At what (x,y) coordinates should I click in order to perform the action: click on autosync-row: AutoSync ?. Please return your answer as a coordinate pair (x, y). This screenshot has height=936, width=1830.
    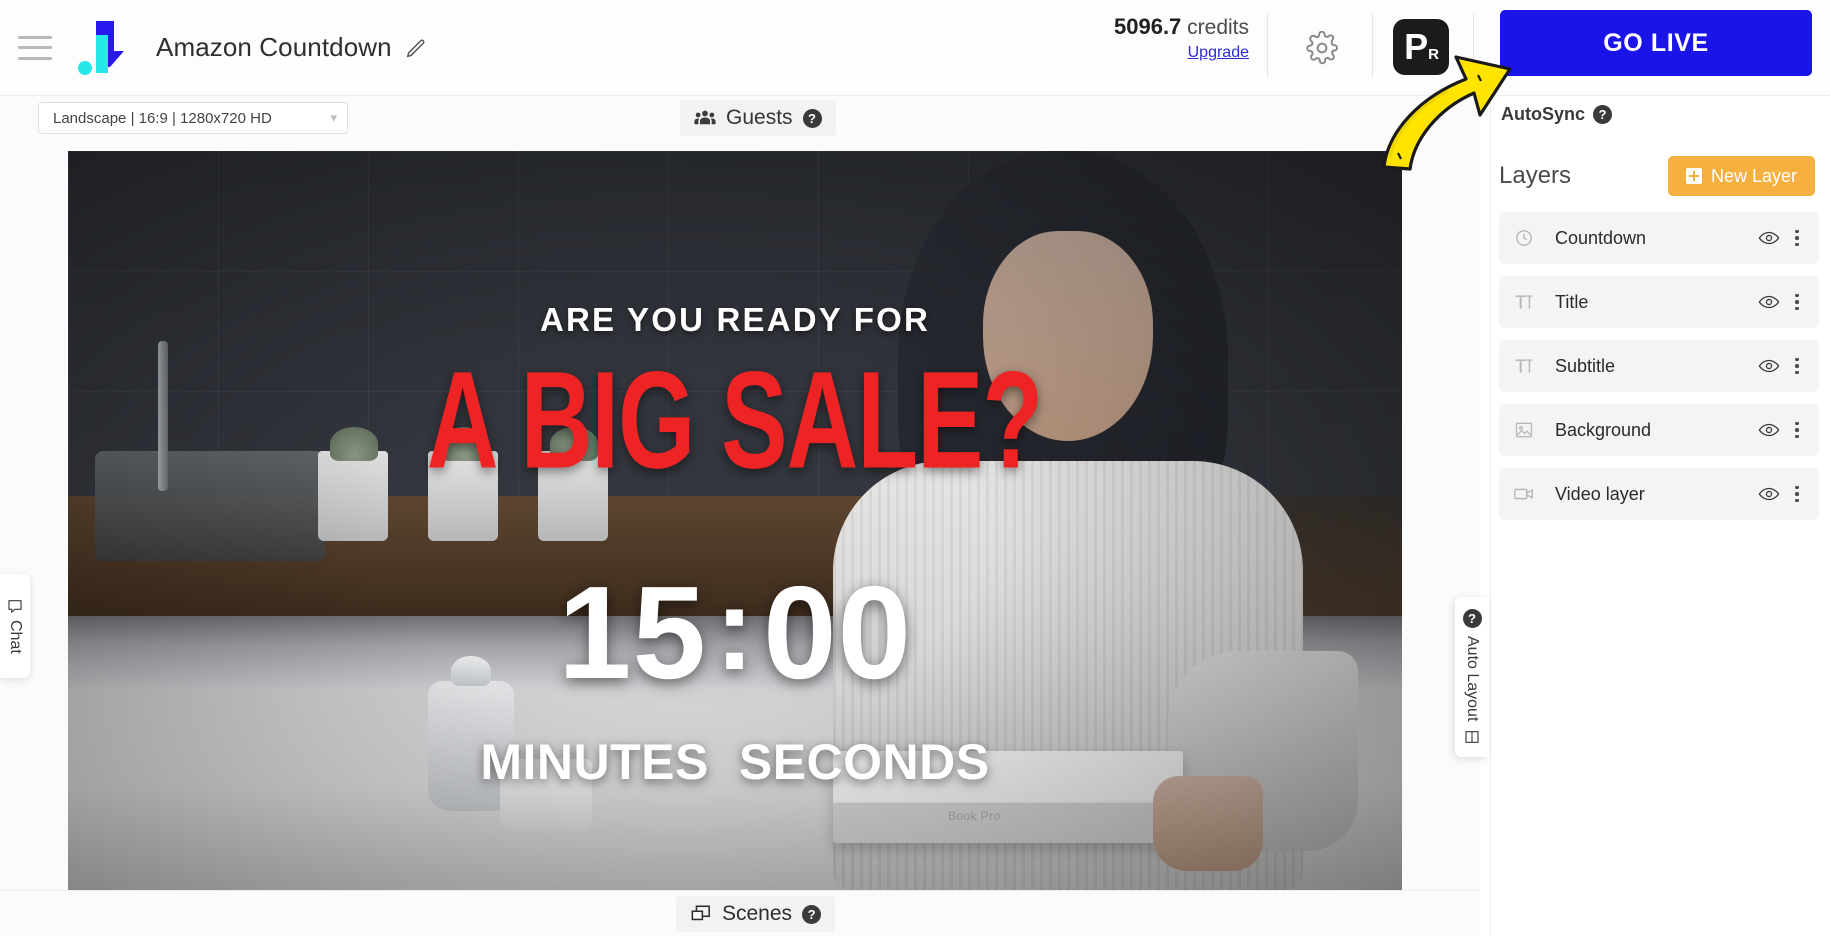
    Looking at the image, I should click on (1557, 114).